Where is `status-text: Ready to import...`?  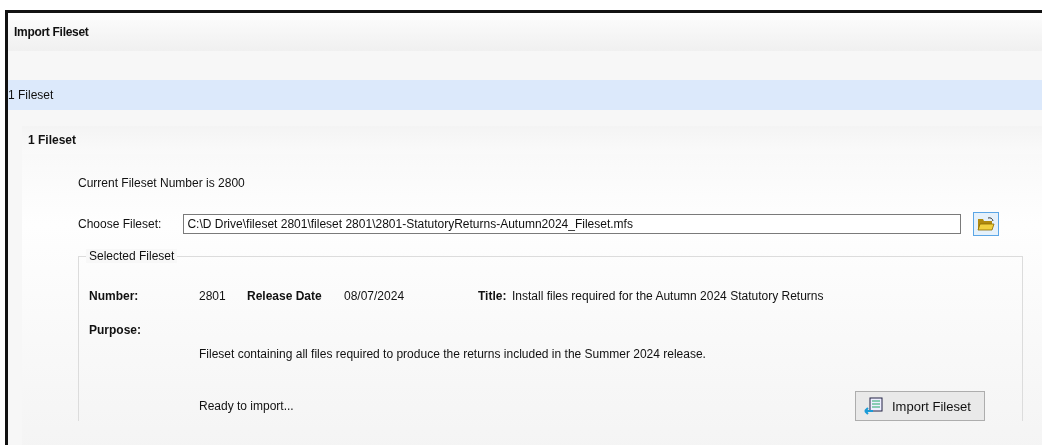
status-text: Ready to import... is located at coordinates (246, 406).